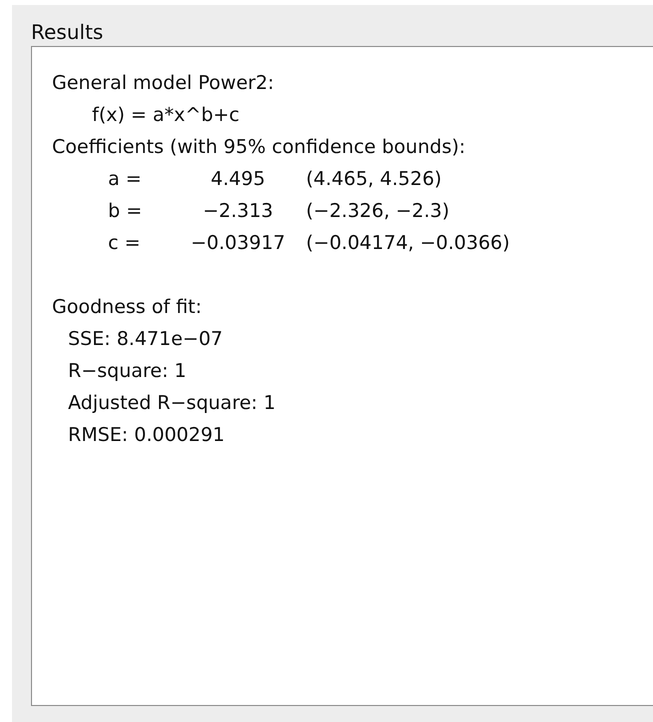 Image resolution: width=653 pixels, height=722 pixels. What do you see at coordinates (259, 147) in the screenshot?
I see `coefficients-heading: Coefficients (with 95% confidence bounds):` at bounding box center [259, 147].